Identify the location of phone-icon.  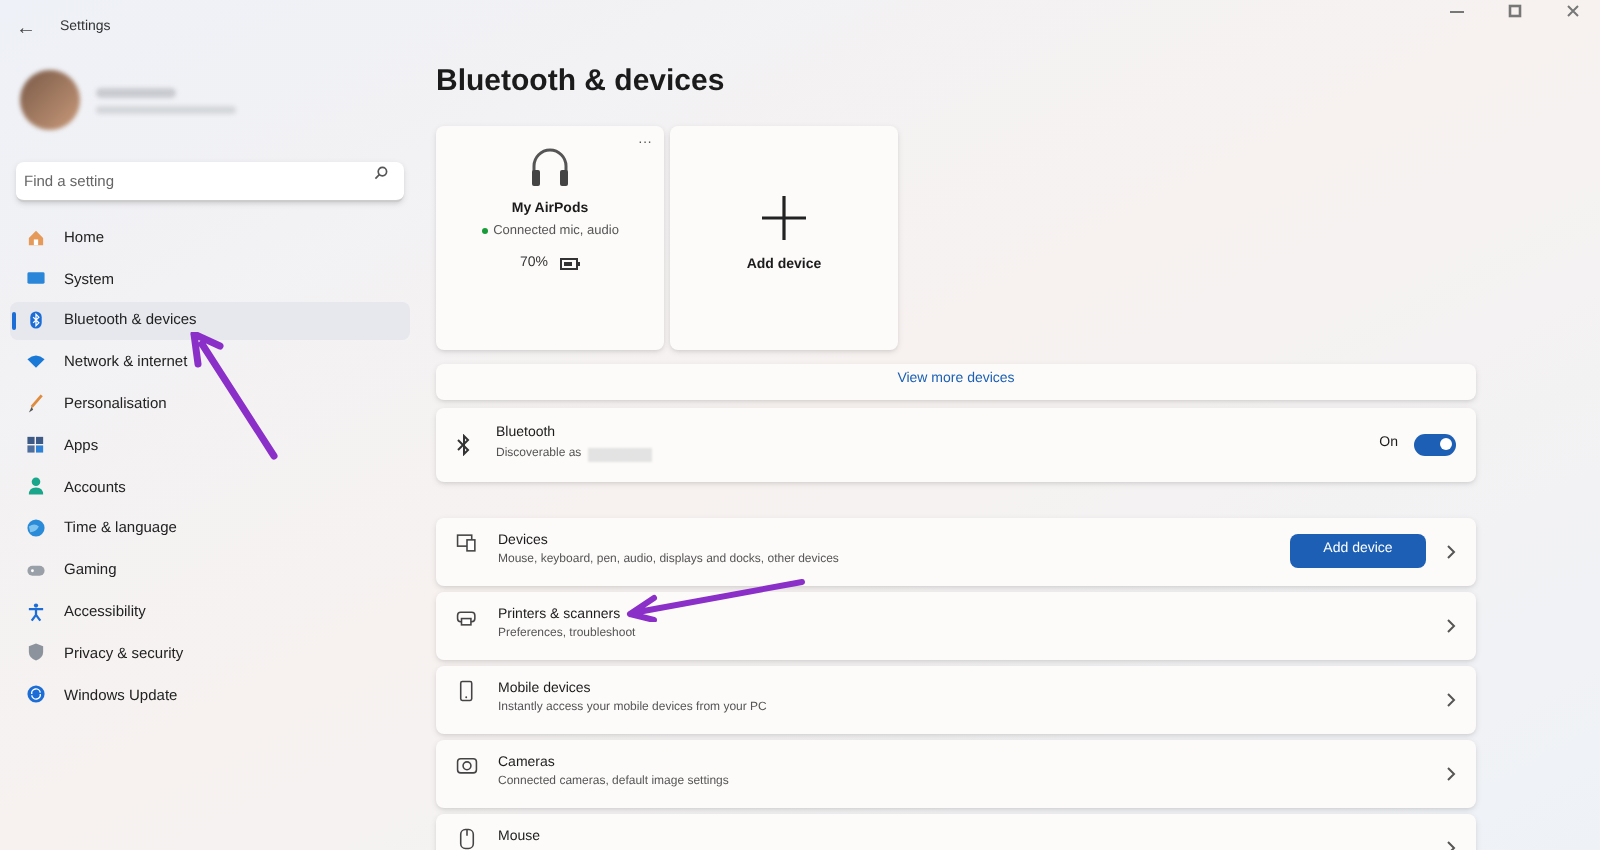
(467, 690).